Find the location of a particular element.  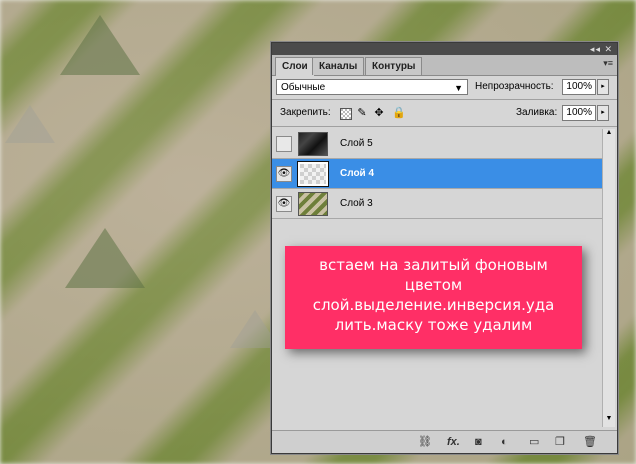

layer-row: Слой 5 is located at coordinates (437, 144).